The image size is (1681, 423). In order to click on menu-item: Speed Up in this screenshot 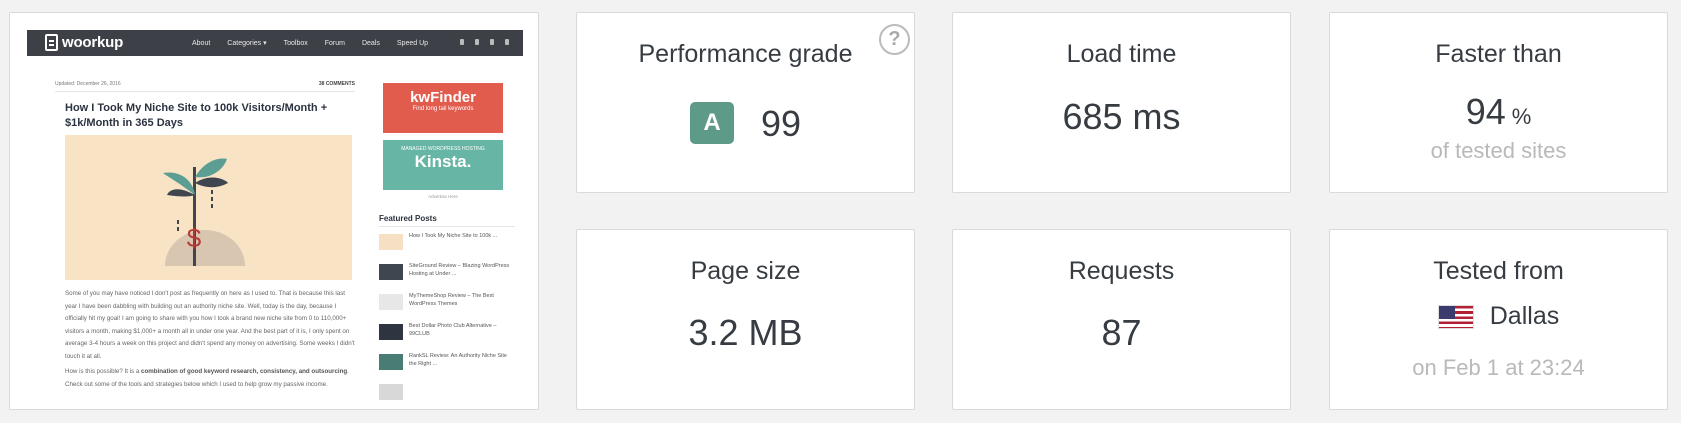, I will do `click(412, 43)`.